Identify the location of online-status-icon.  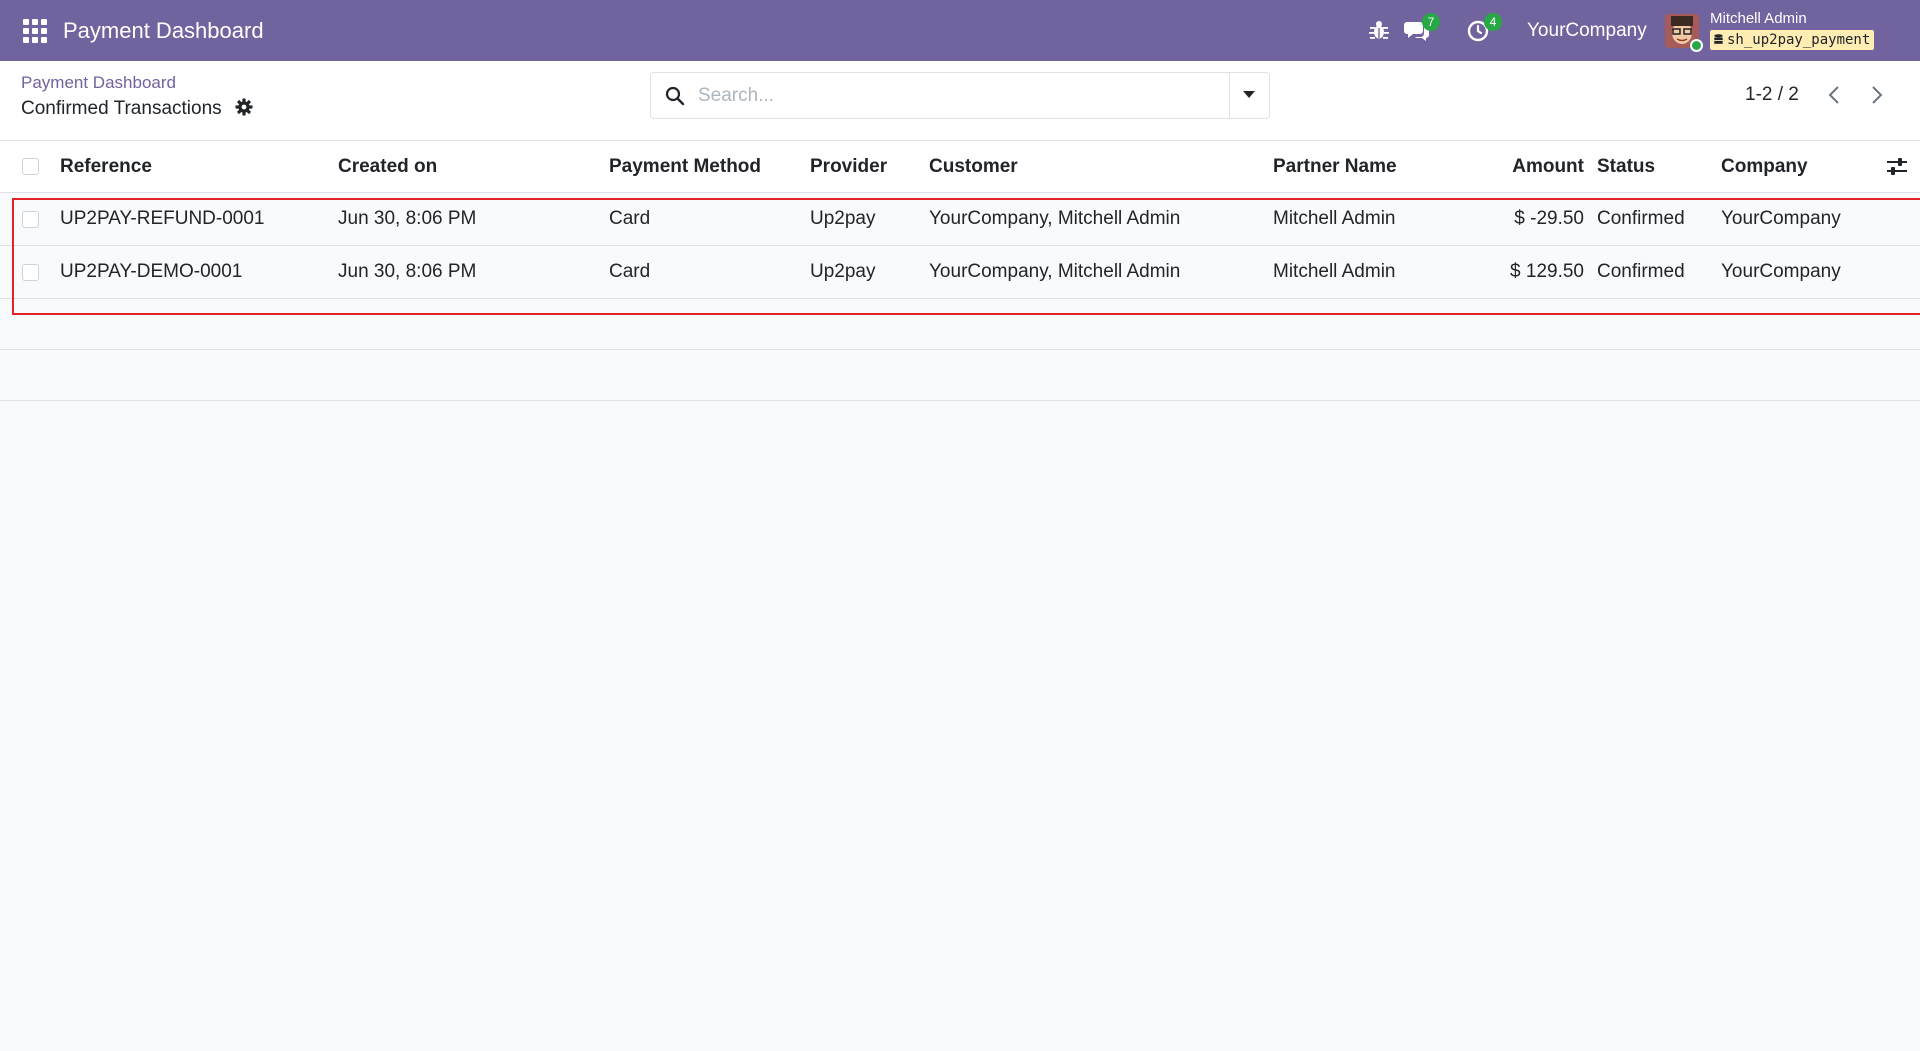
(1696, 45).